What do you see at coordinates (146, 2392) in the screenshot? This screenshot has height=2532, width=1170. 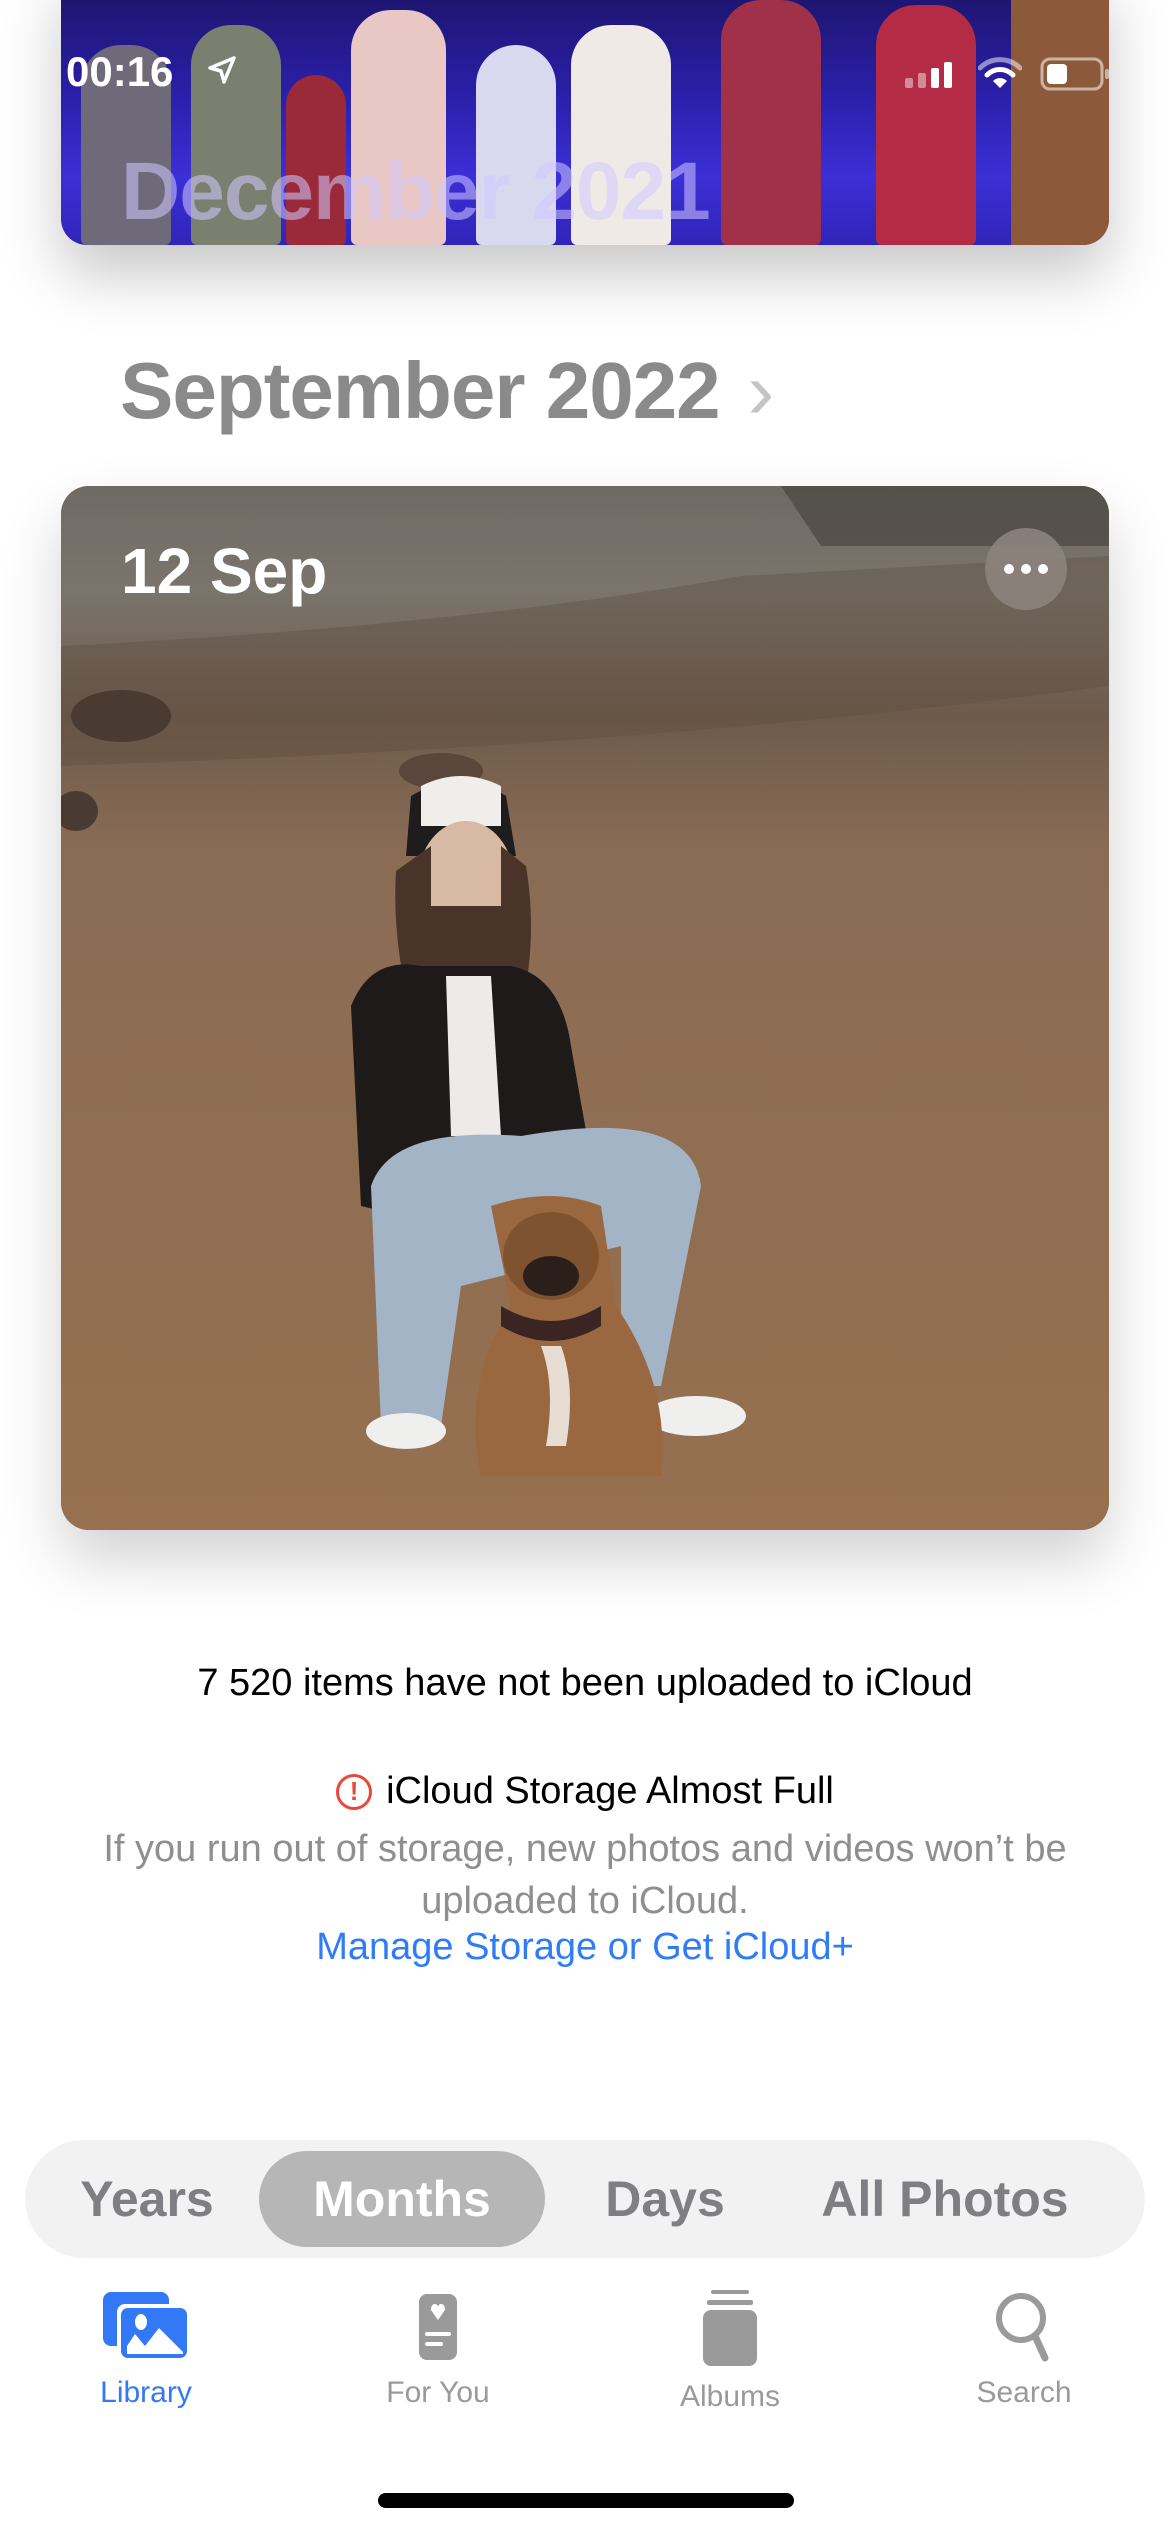 I see `tab-label: Library` at bounding box center [146, 2392].